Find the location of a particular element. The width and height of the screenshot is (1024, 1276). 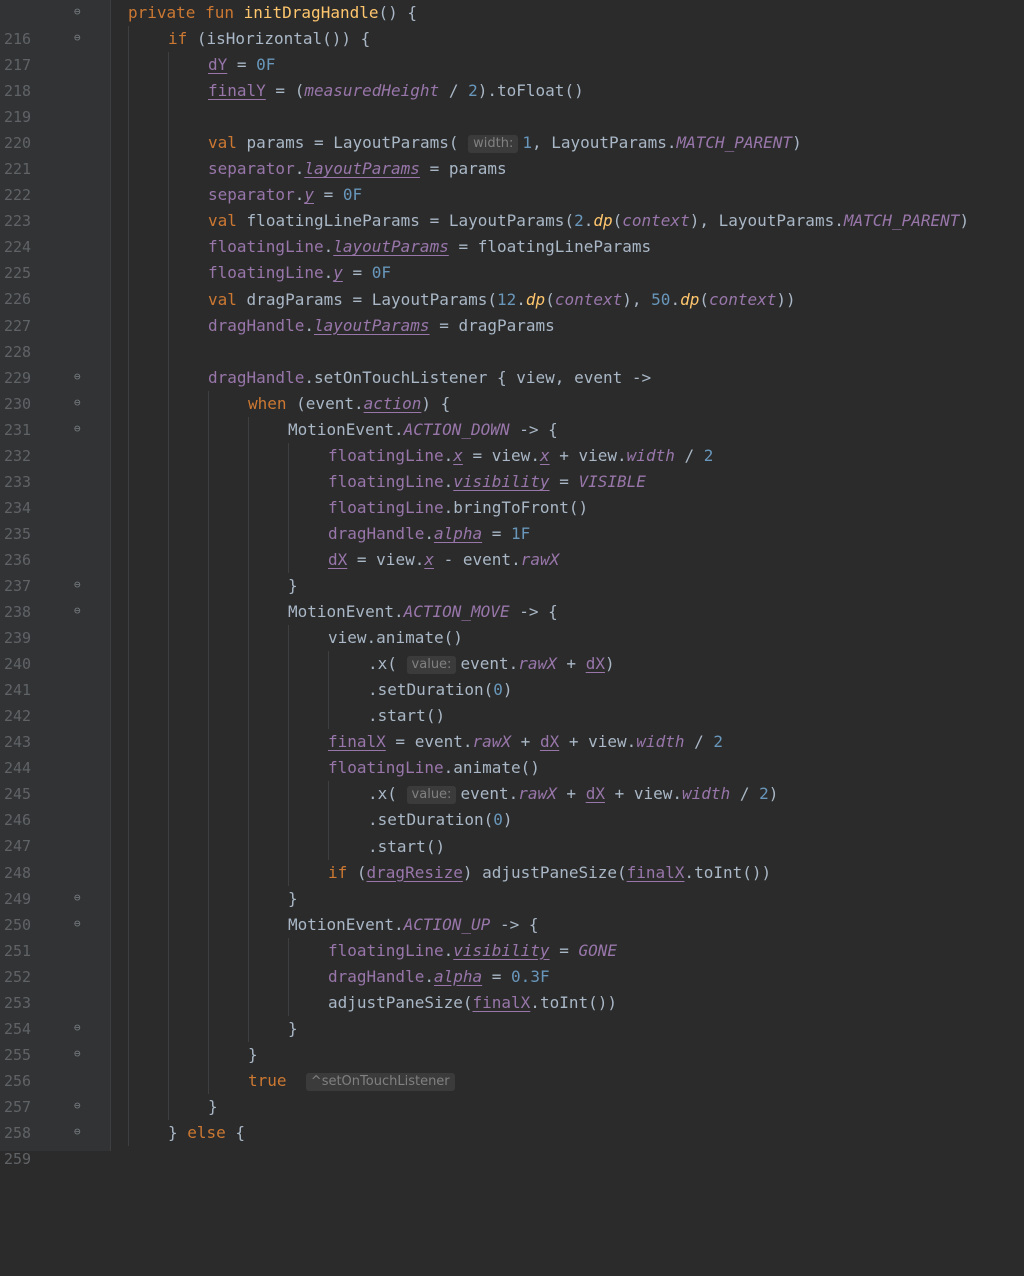

code-line-223: 223 separator.y = 0F is located at coordinates (512, 206).